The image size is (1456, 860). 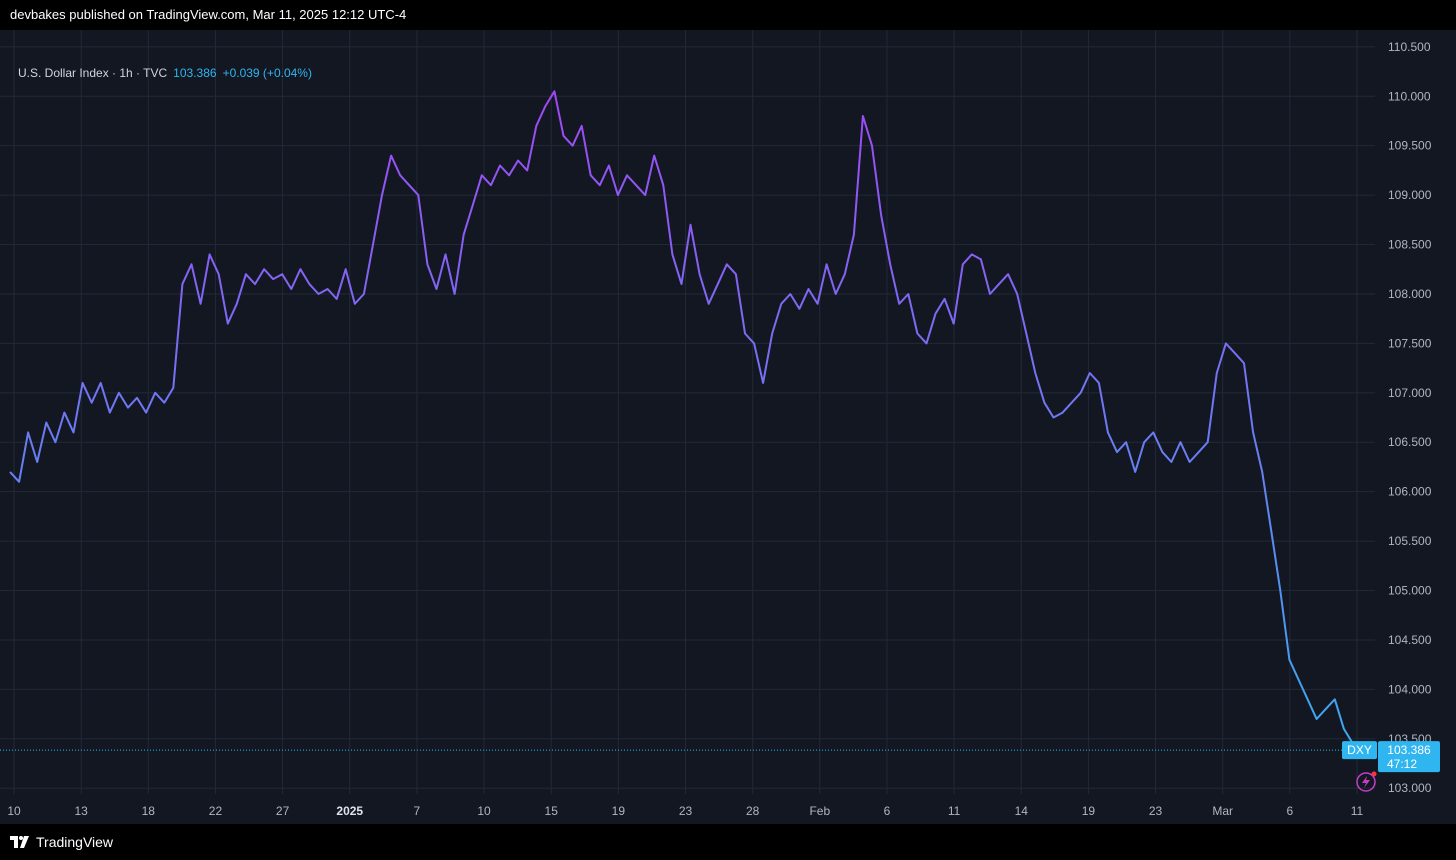 I want to click on x-tick-label: 27, so click(x=283, y=811).